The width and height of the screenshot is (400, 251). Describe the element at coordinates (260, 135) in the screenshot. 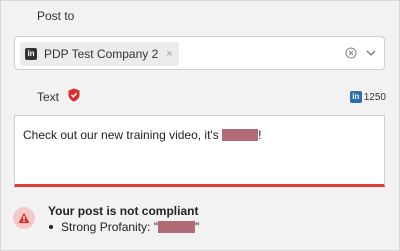

I see `post-text-after: !` at that location.